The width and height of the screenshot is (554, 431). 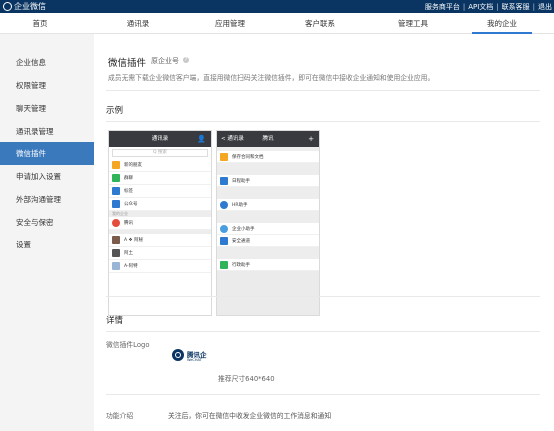 What do you see at coordinates (160, 240) in the screenshot?
I see `list-item: A ❖ 阿秘` at bounding box center [160, 240].